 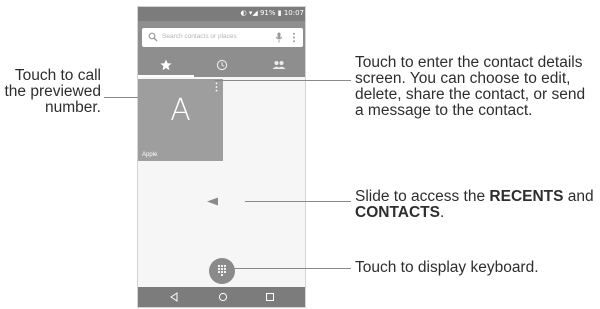 I want to click on favorite-contact-card: A Apple, so click(x=180, y=120).